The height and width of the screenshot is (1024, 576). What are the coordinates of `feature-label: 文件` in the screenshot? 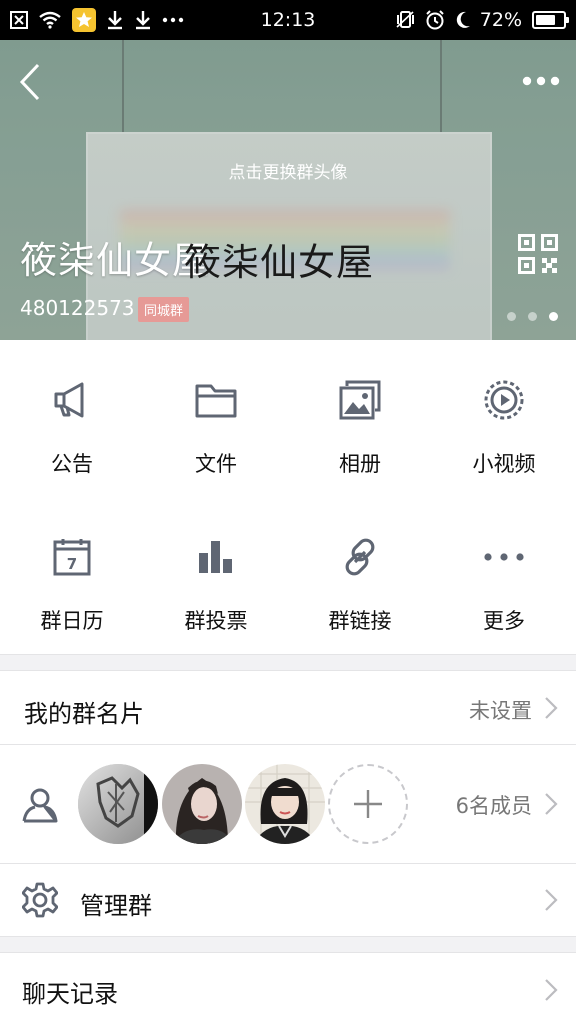 It's located at (216, 464).